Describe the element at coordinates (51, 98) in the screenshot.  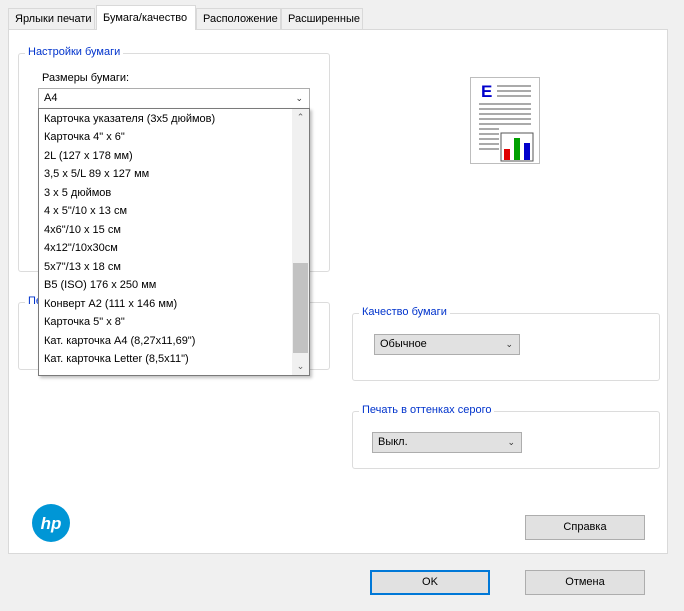
I see `paper-size-value: A4` at that location.